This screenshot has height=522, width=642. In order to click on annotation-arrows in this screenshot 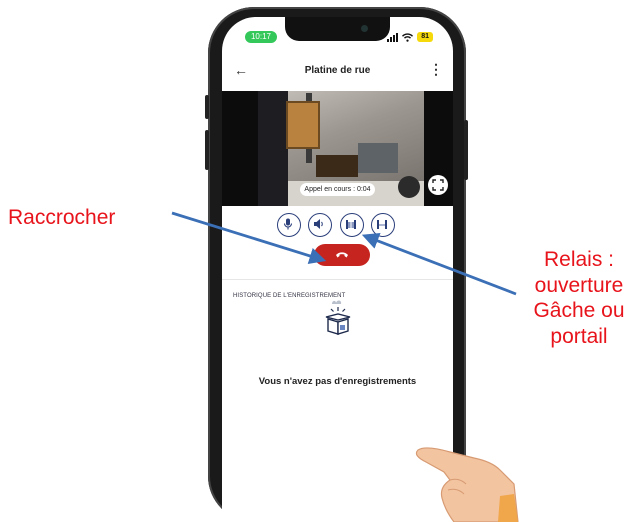, I will do `click(344, 253)`.